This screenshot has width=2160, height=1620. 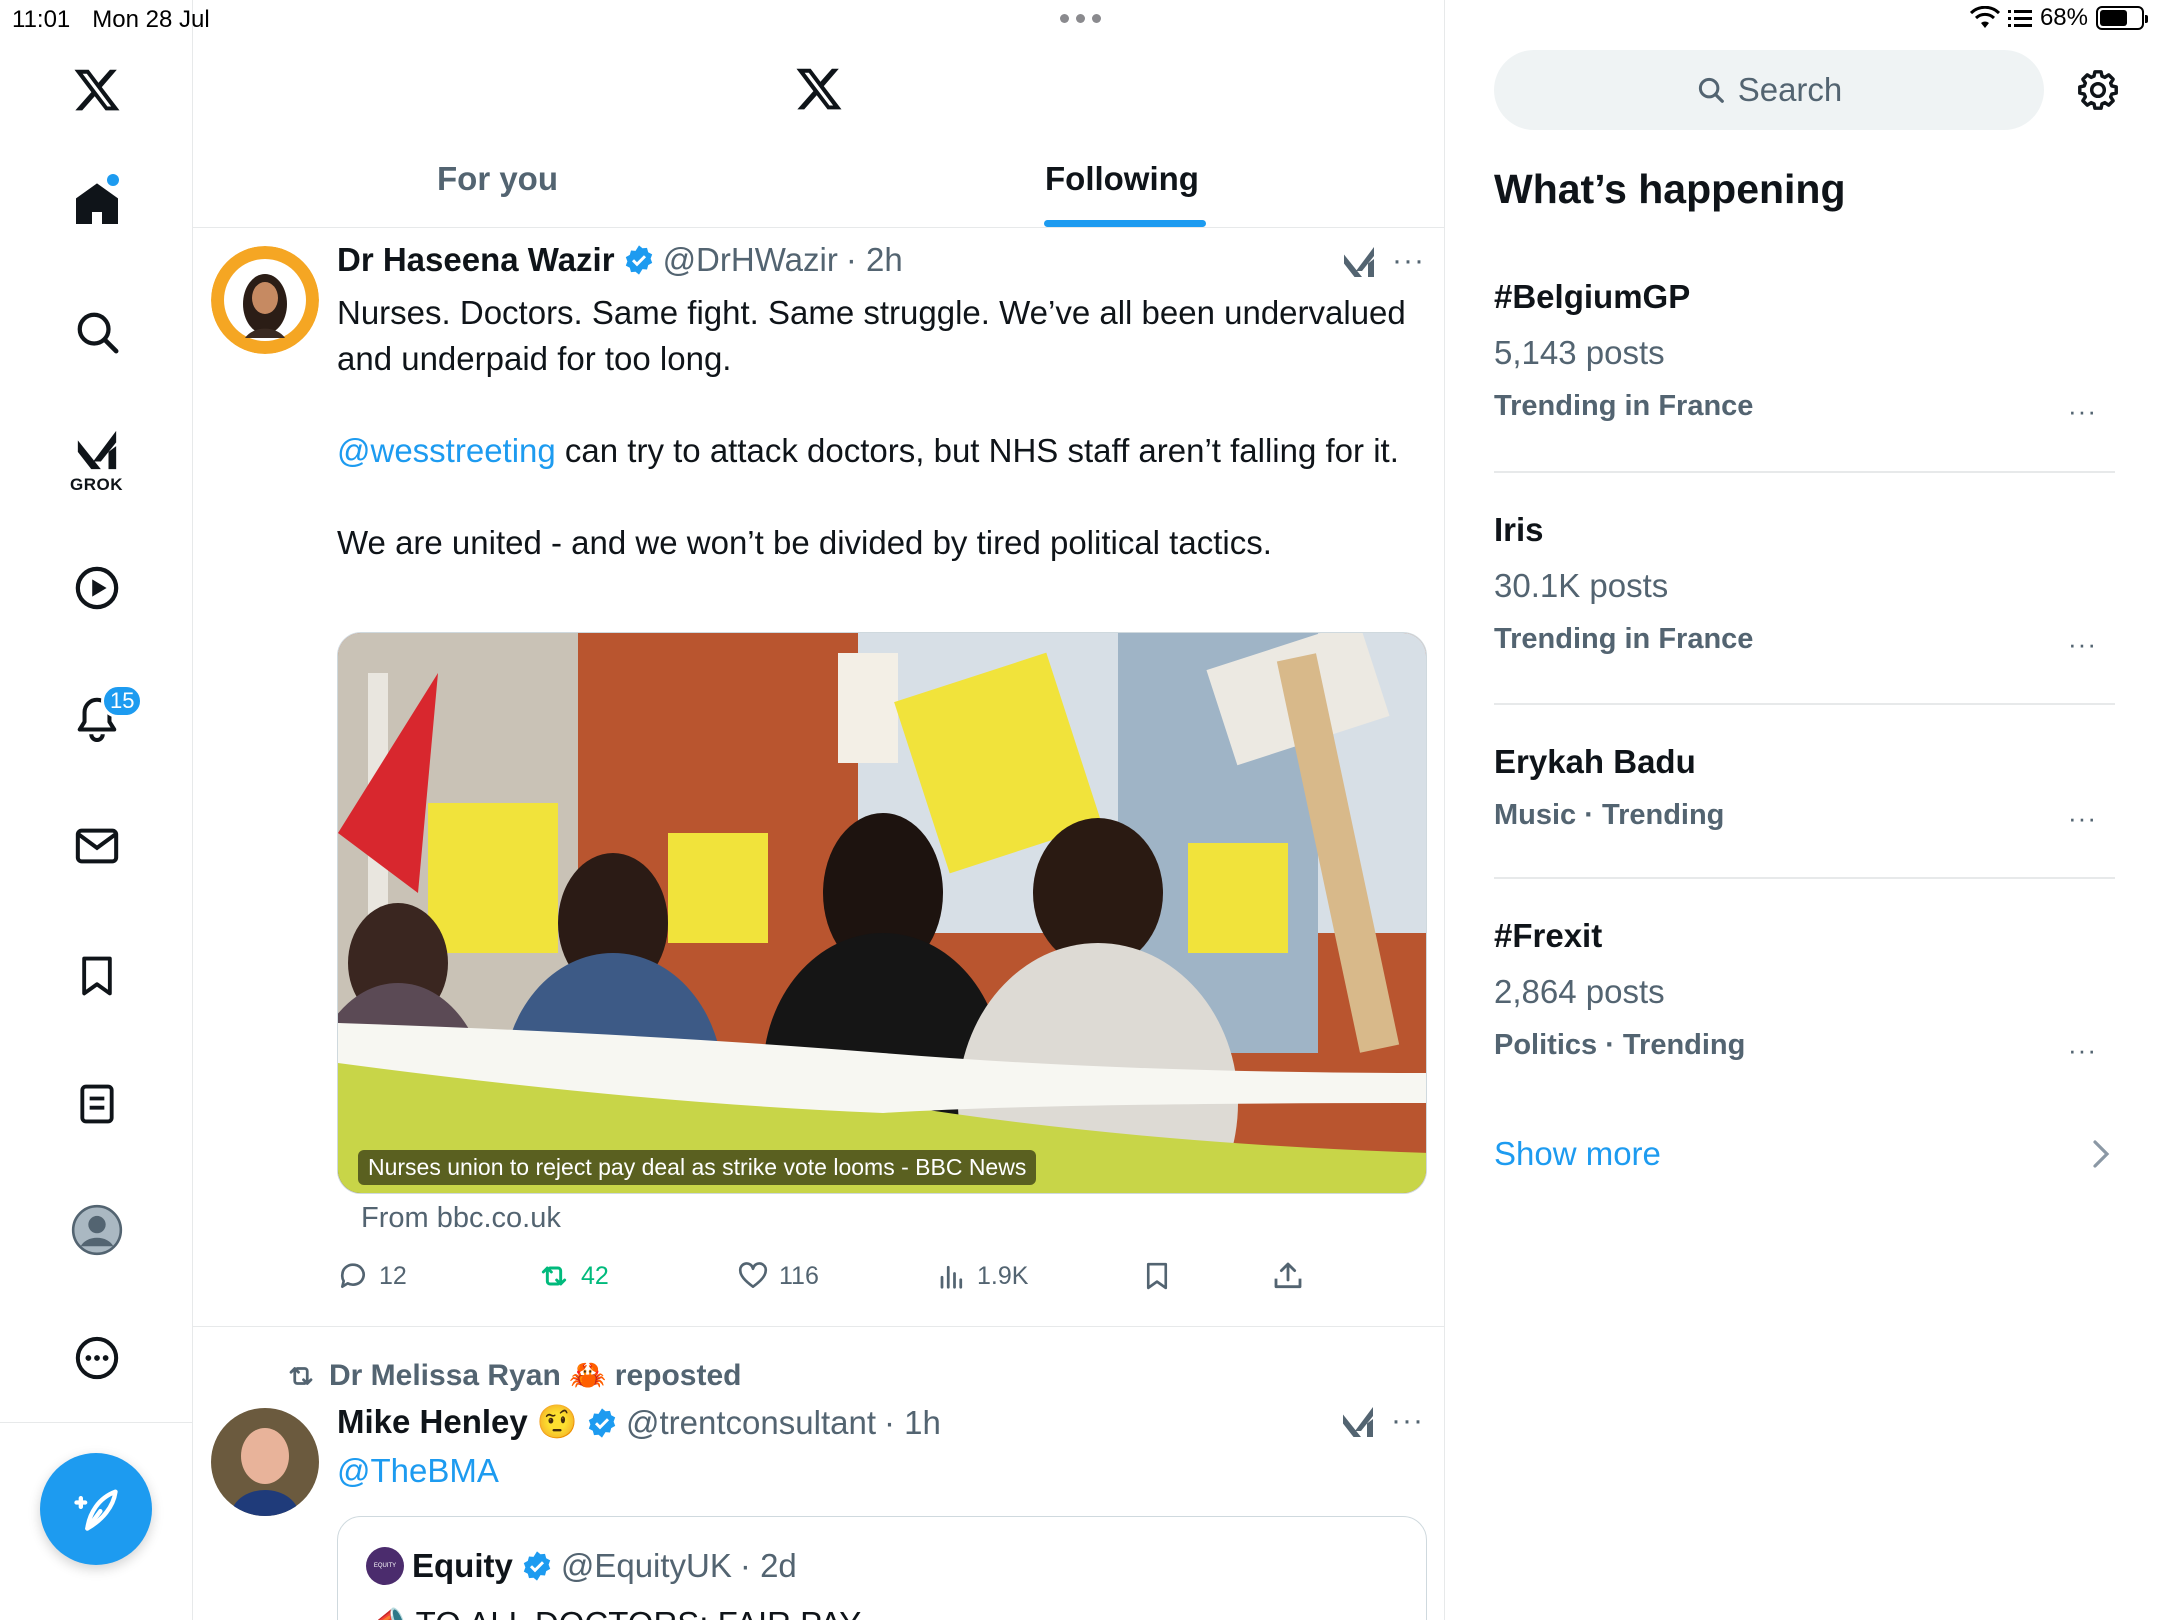 I want to click on share-button, so click(x=1288, y=1276).